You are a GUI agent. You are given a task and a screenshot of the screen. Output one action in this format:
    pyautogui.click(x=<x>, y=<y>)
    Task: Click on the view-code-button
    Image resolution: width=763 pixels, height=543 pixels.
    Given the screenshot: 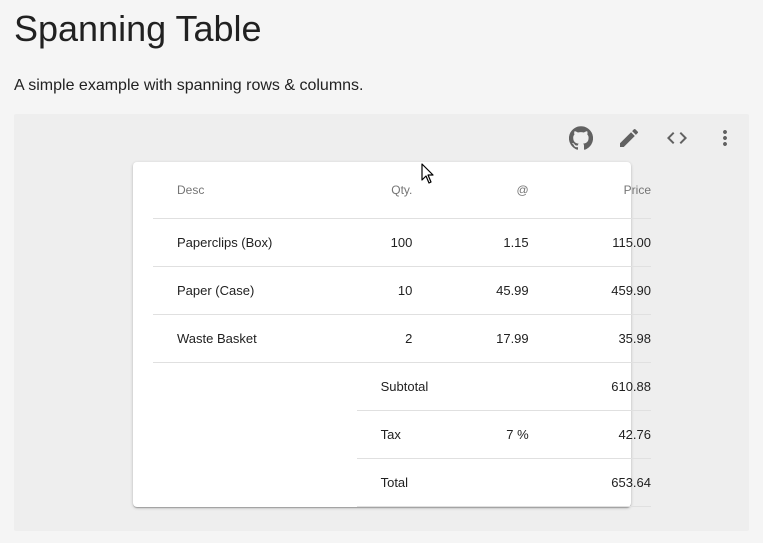 What is the action you would take?
    pyautogui.click(x=677, y=138)
    